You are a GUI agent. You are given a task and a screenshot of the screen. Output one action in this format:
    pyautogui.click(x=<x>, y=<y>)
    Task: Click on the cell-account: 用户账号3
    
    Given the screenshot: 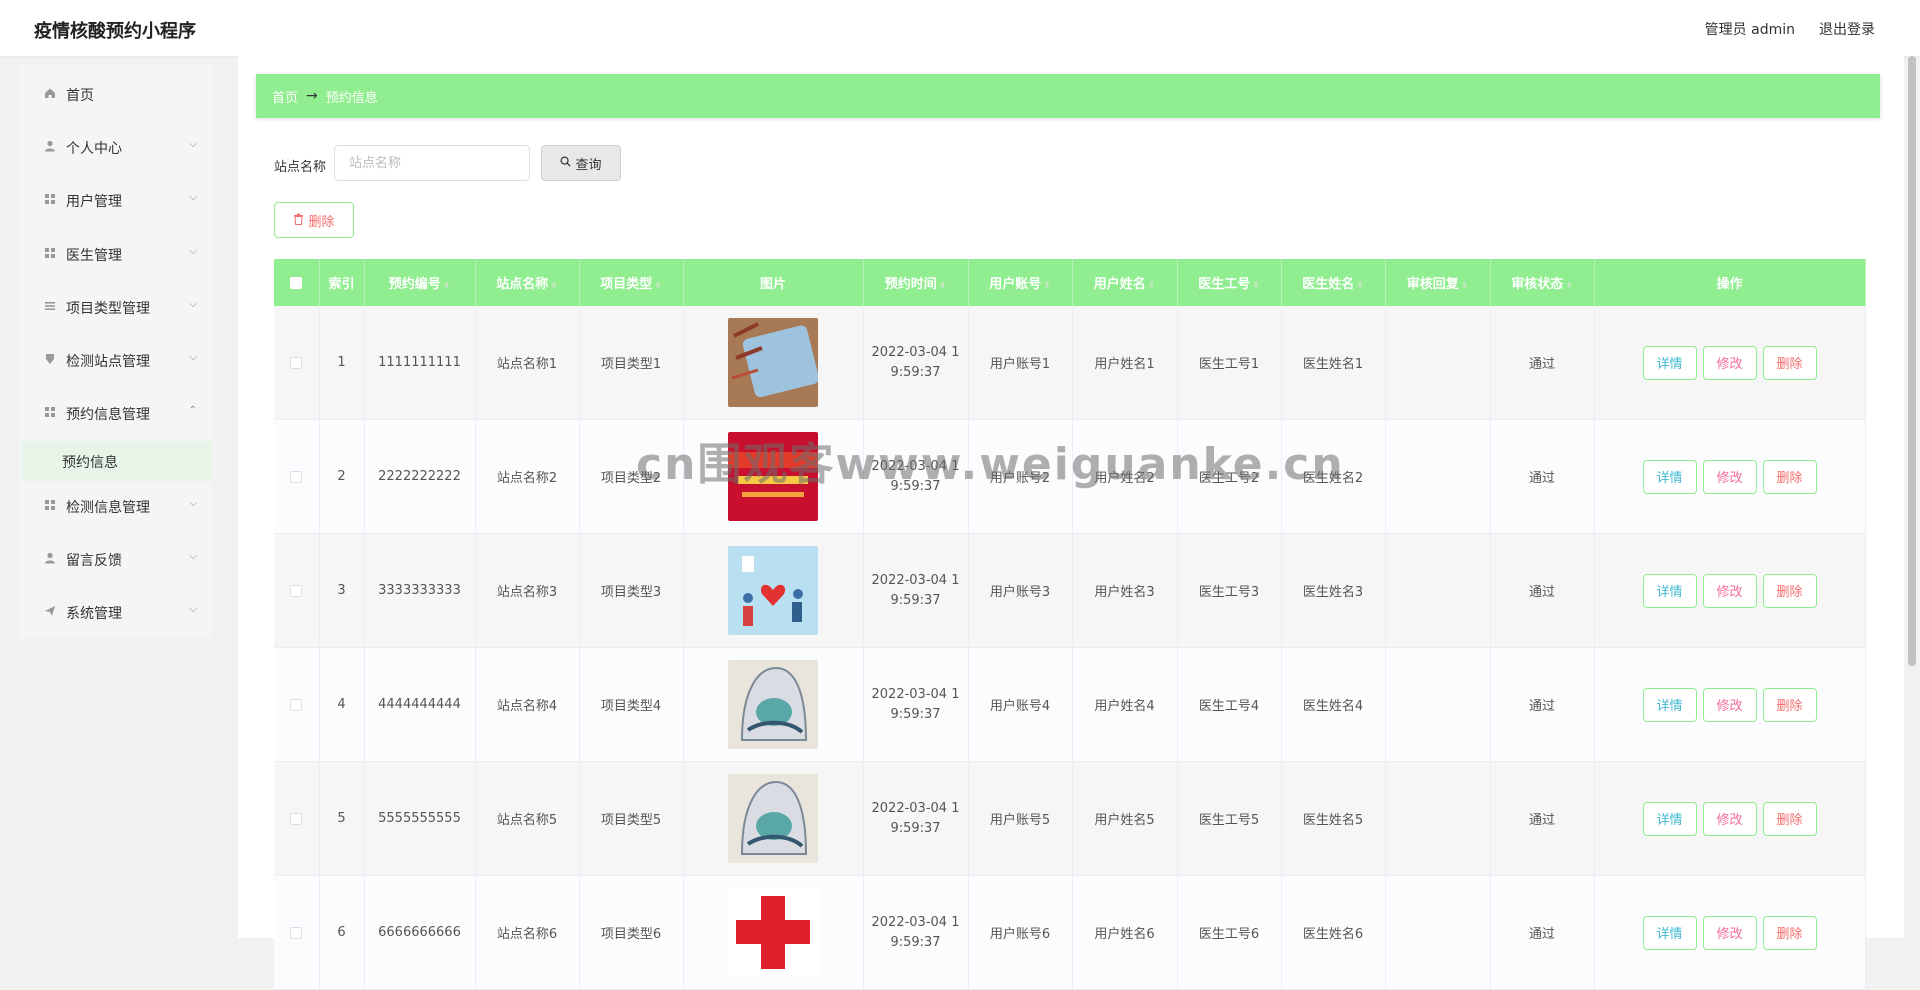 What is the action you would take?
    pyautogui.click(x=1020, y=590)
    